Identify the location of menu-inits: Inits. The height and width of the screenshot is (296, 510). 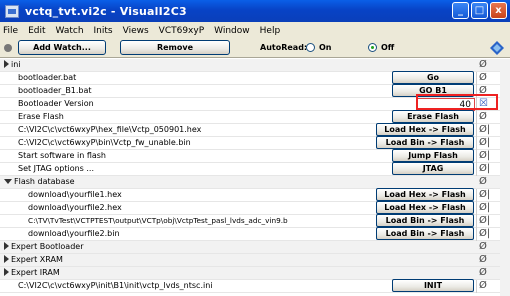
(103, 31).